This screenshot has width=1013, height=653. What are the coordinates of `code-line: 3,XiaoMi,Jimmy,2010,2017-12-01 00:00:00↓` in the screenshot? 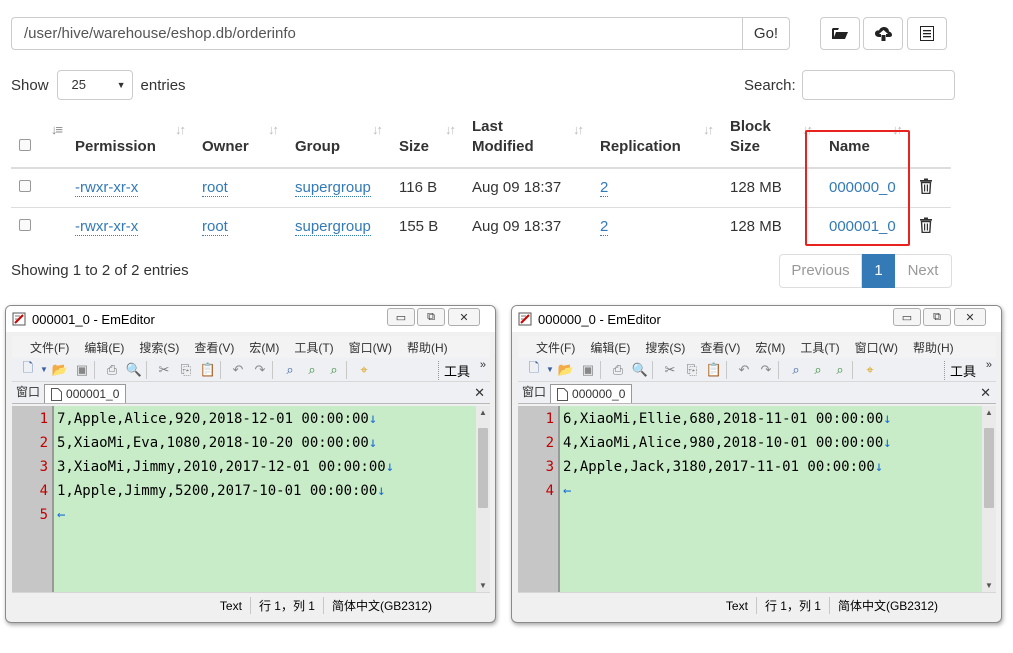 It's located at (273, 467).